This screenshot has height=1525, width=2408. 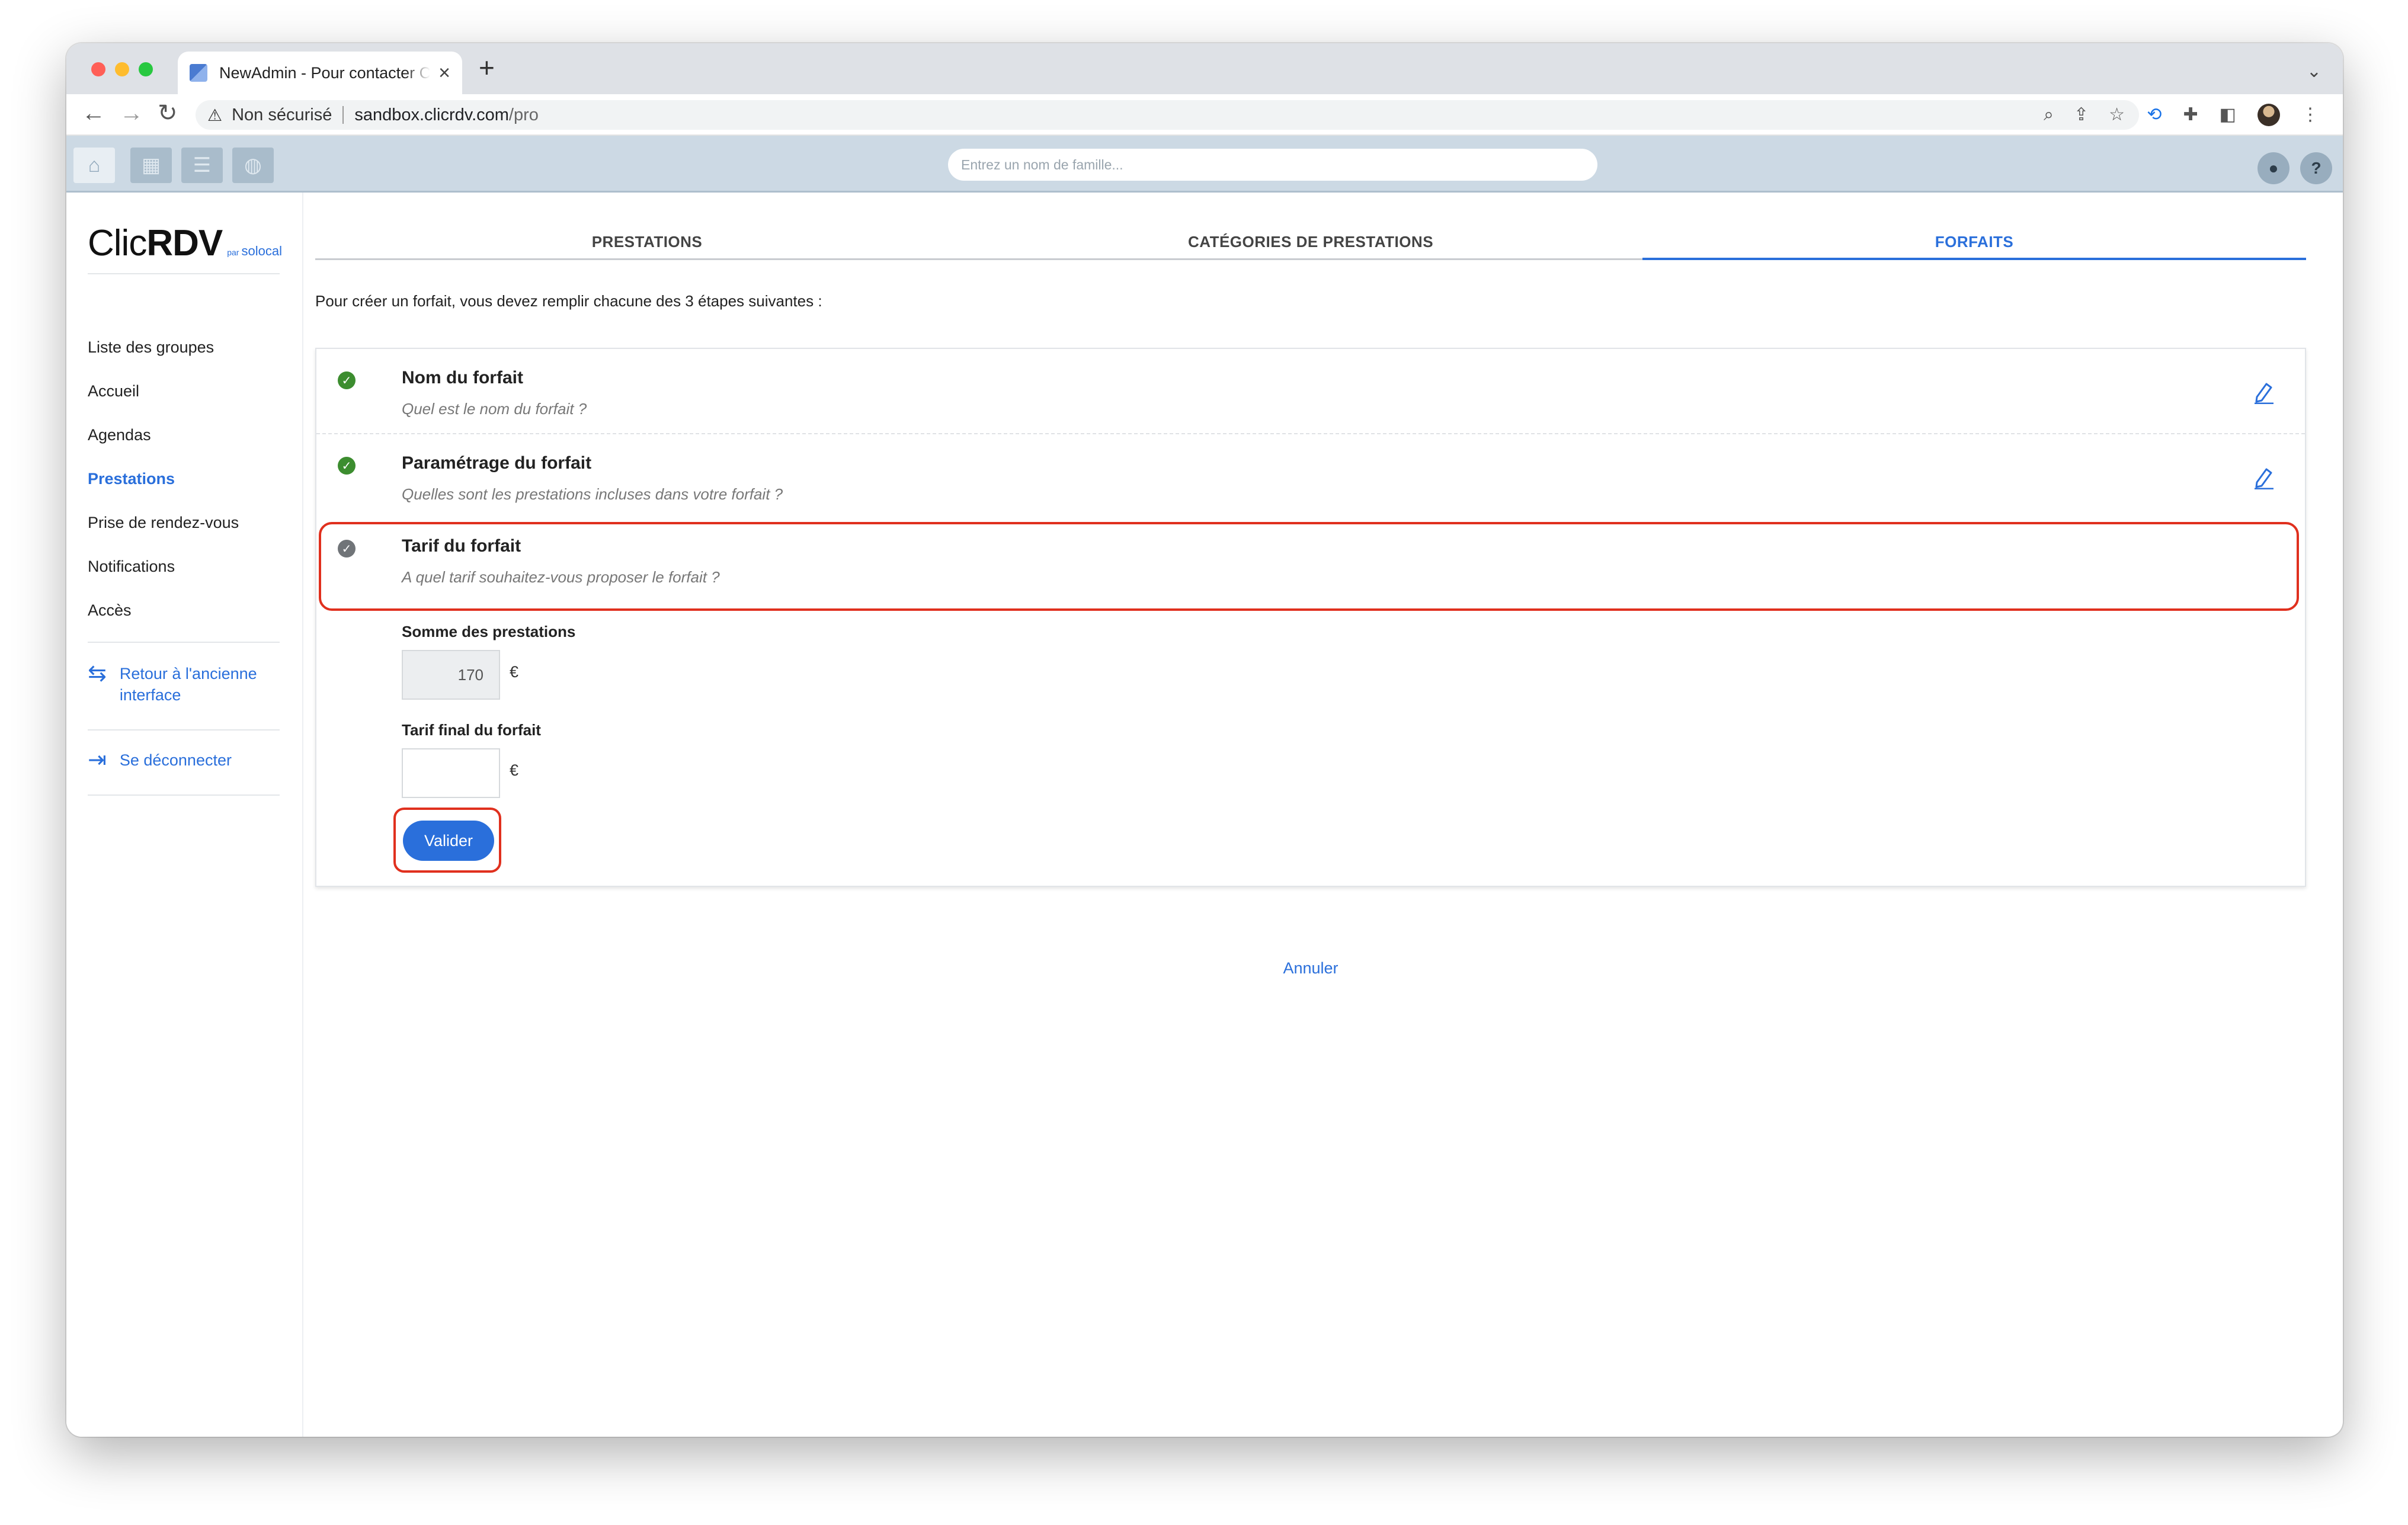 What do you see at coordinates (151, 165) in the screenshot?
I see `calendar-icon: ▦` at bounding box center [151, 165].